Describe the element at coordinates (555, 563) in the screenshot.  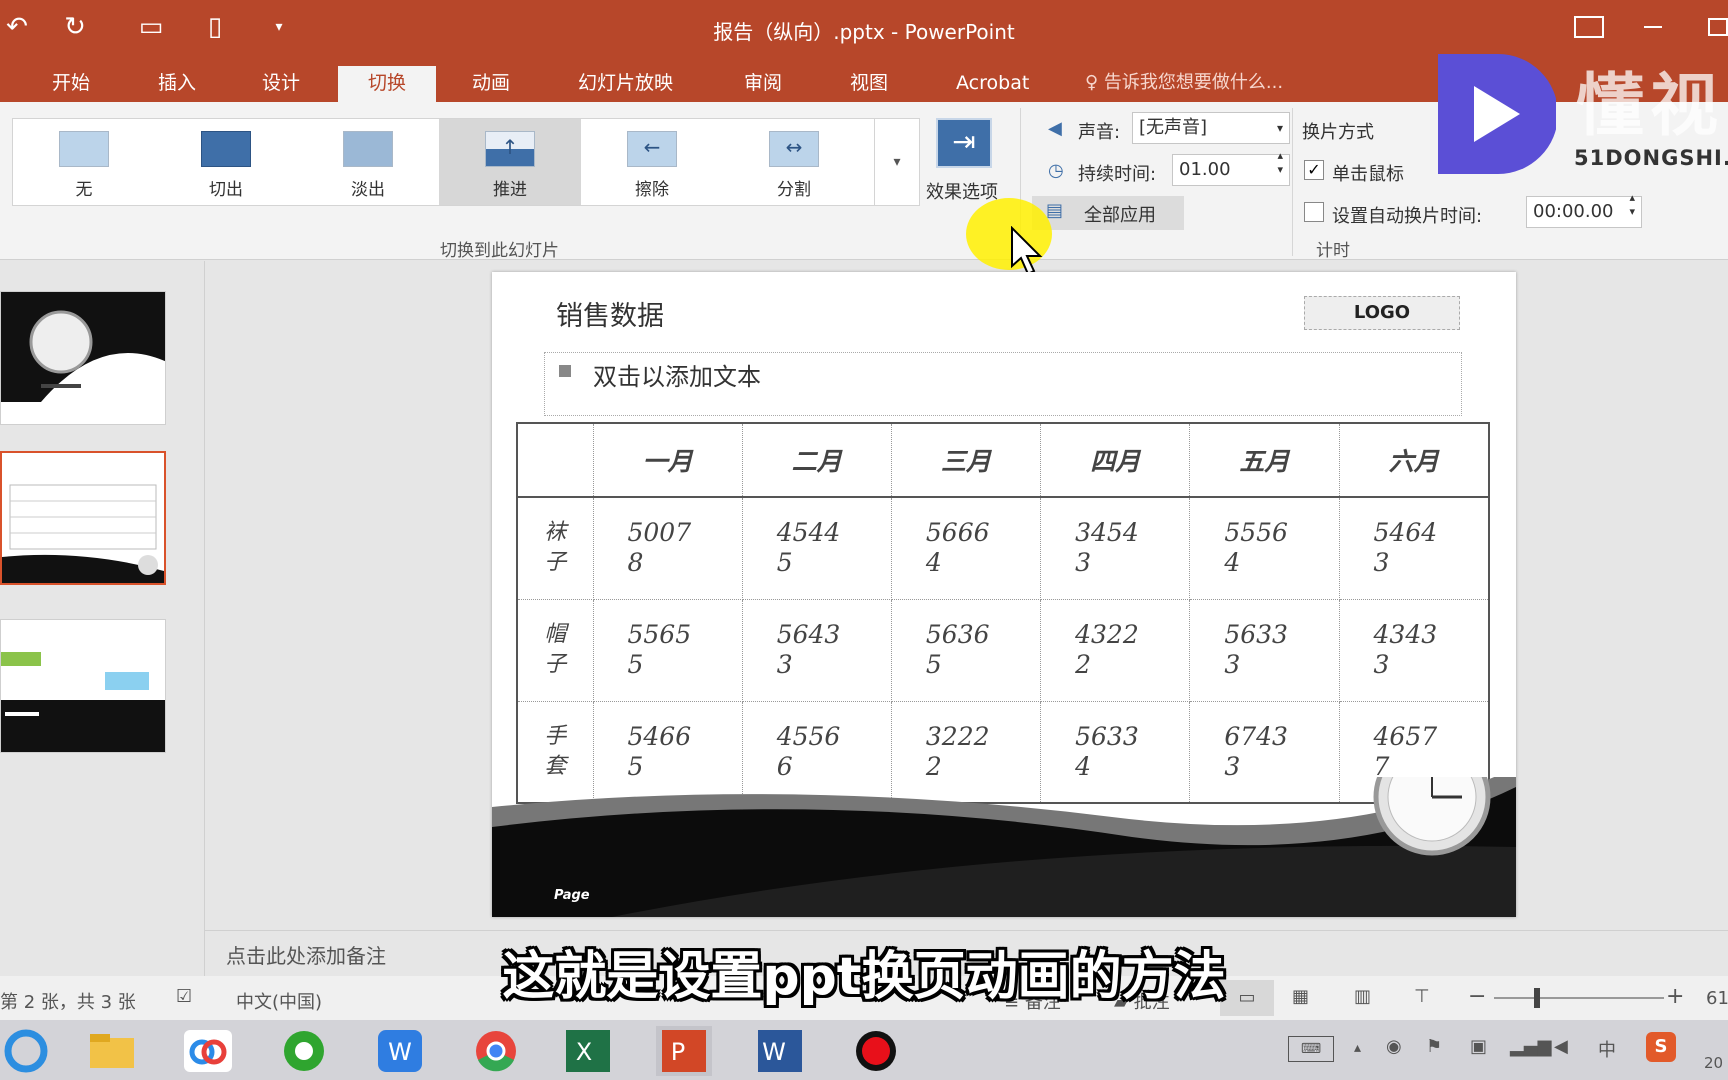
I see `row-label-char: 子` at that location.